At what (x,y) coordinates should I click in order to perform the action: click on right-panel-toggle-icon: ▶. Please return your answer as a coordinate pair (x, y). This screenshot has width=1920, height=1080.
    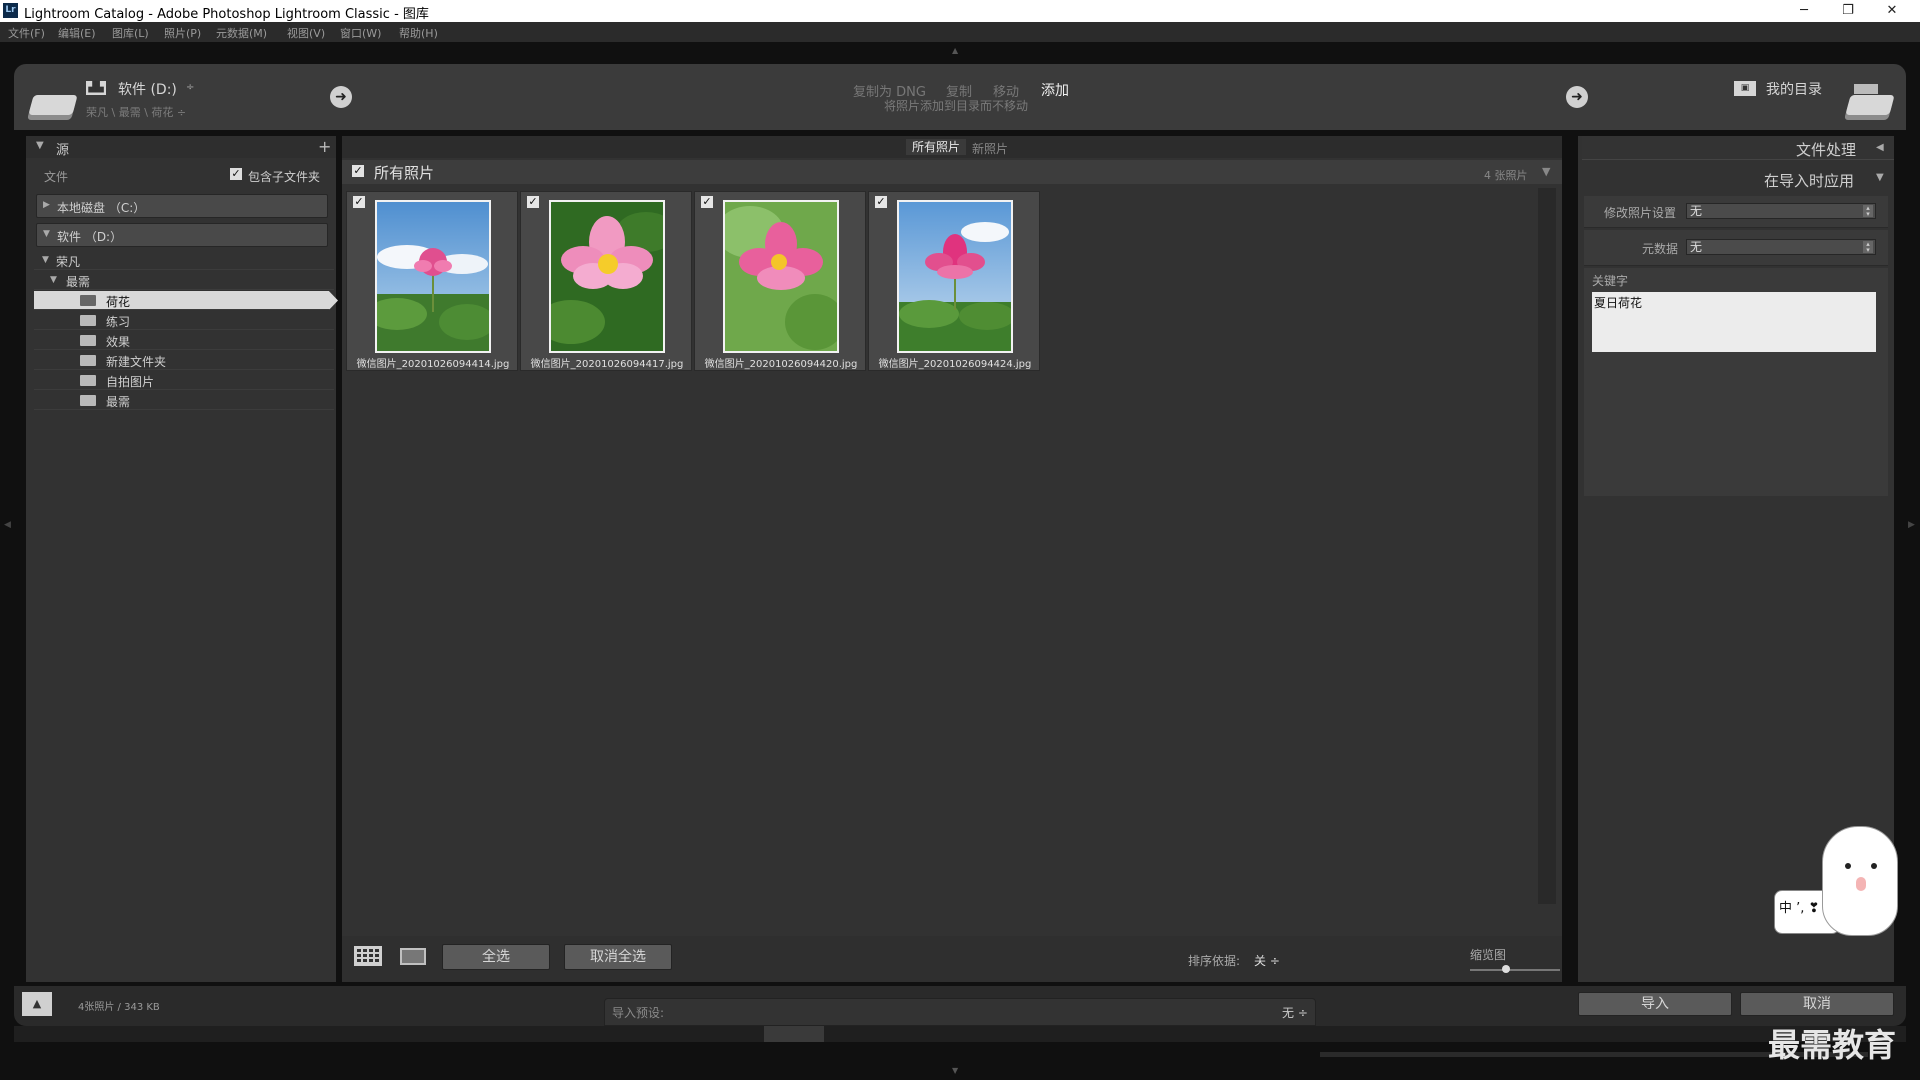
    Looking at the image, I should click on (1911, 525).